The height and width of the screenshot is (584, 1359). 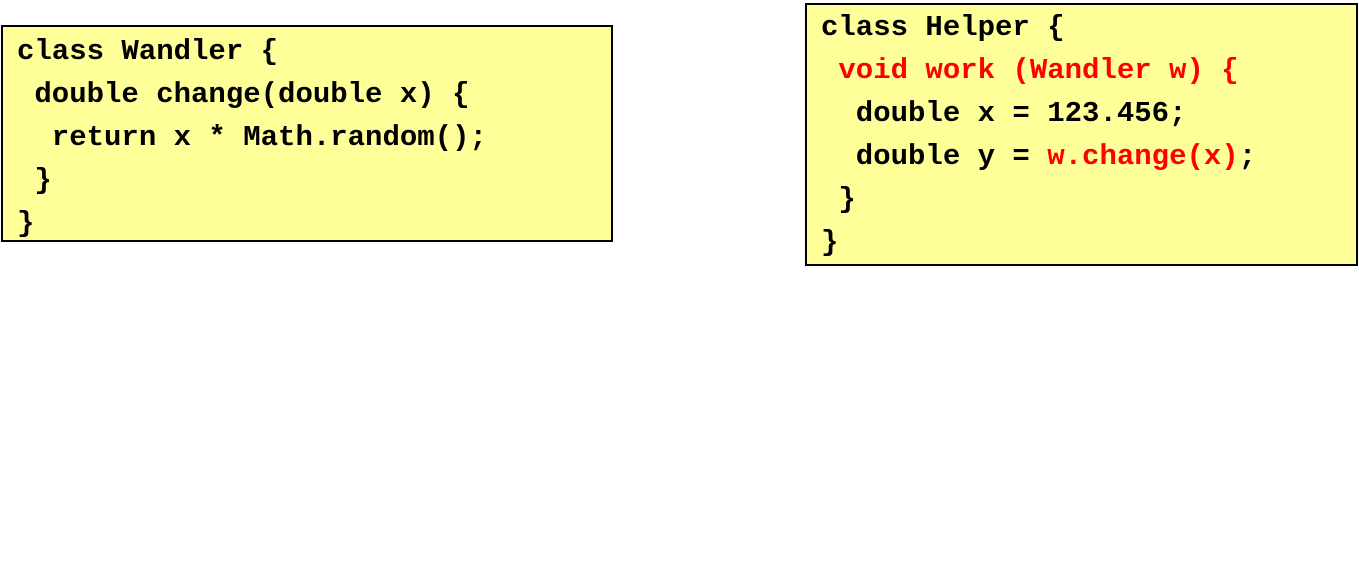 I want to click on helper-y-declaration-prefix: double y =, so click(x=934, y=156).